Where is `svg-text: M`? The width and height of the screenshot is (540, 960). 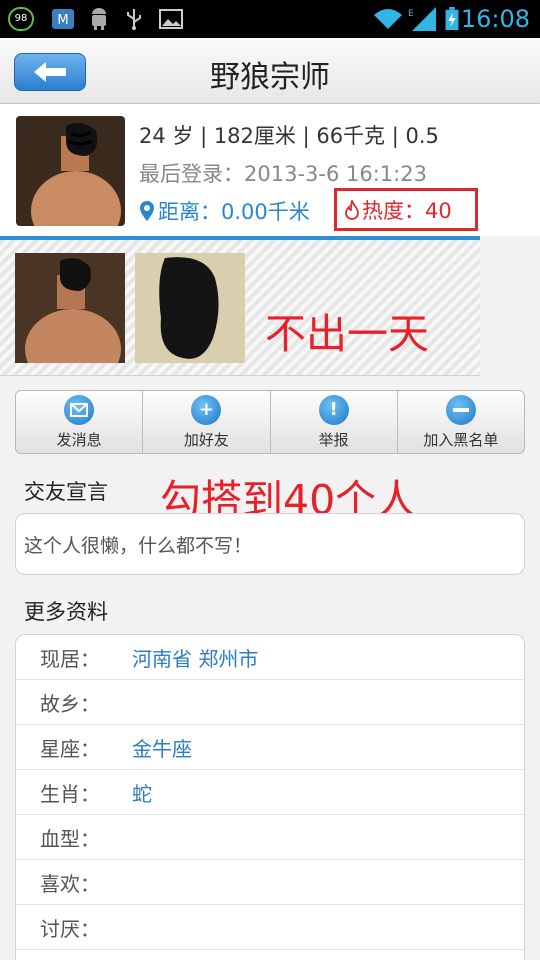
svg-text: M is located at coordinates (62, 20).